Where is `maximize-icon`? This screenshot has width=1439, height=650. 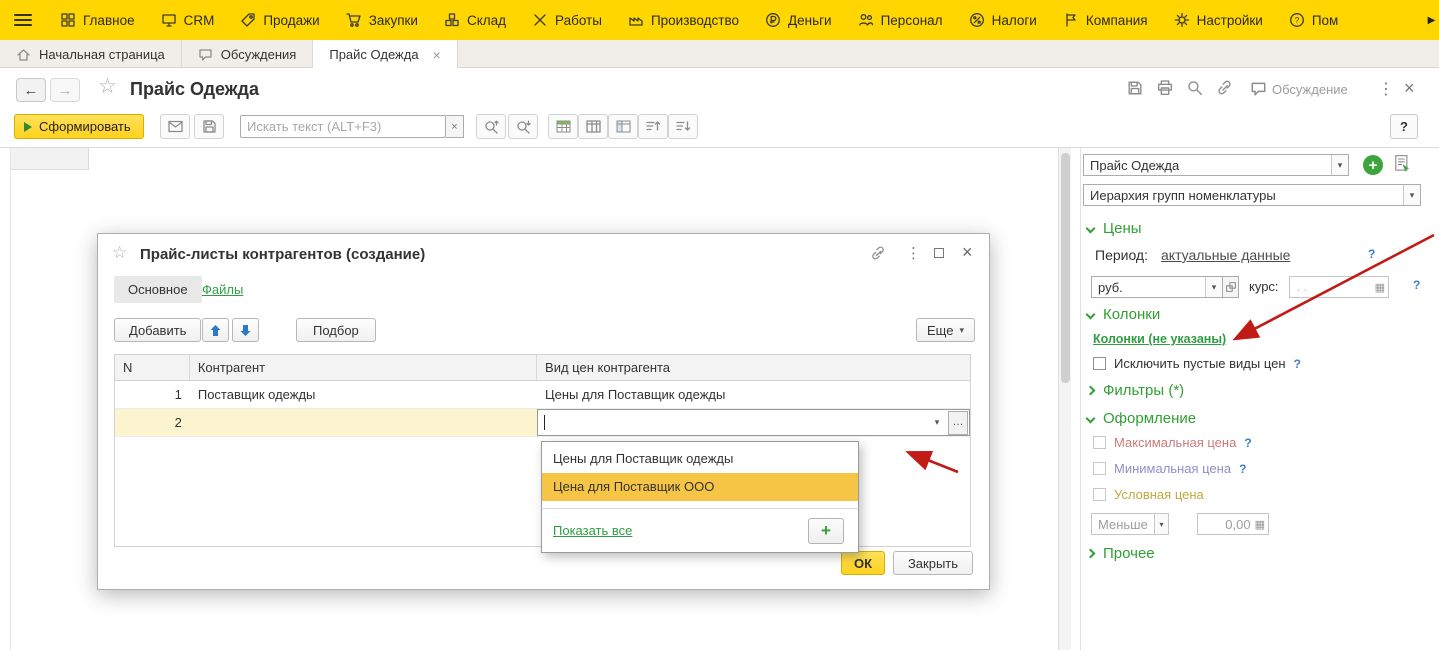
maximize-icon is located at coordinates (939, 253).